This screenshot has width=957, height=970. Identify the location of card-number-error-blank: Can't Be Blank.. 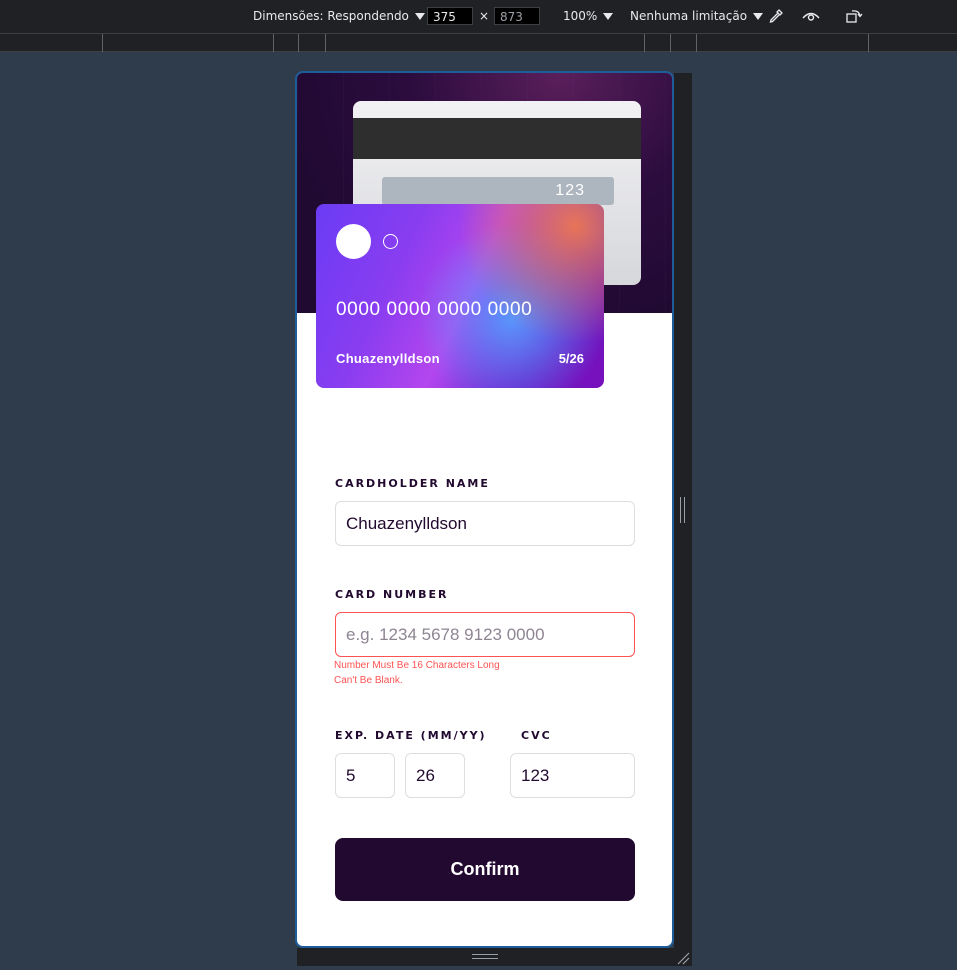
(368, 680).